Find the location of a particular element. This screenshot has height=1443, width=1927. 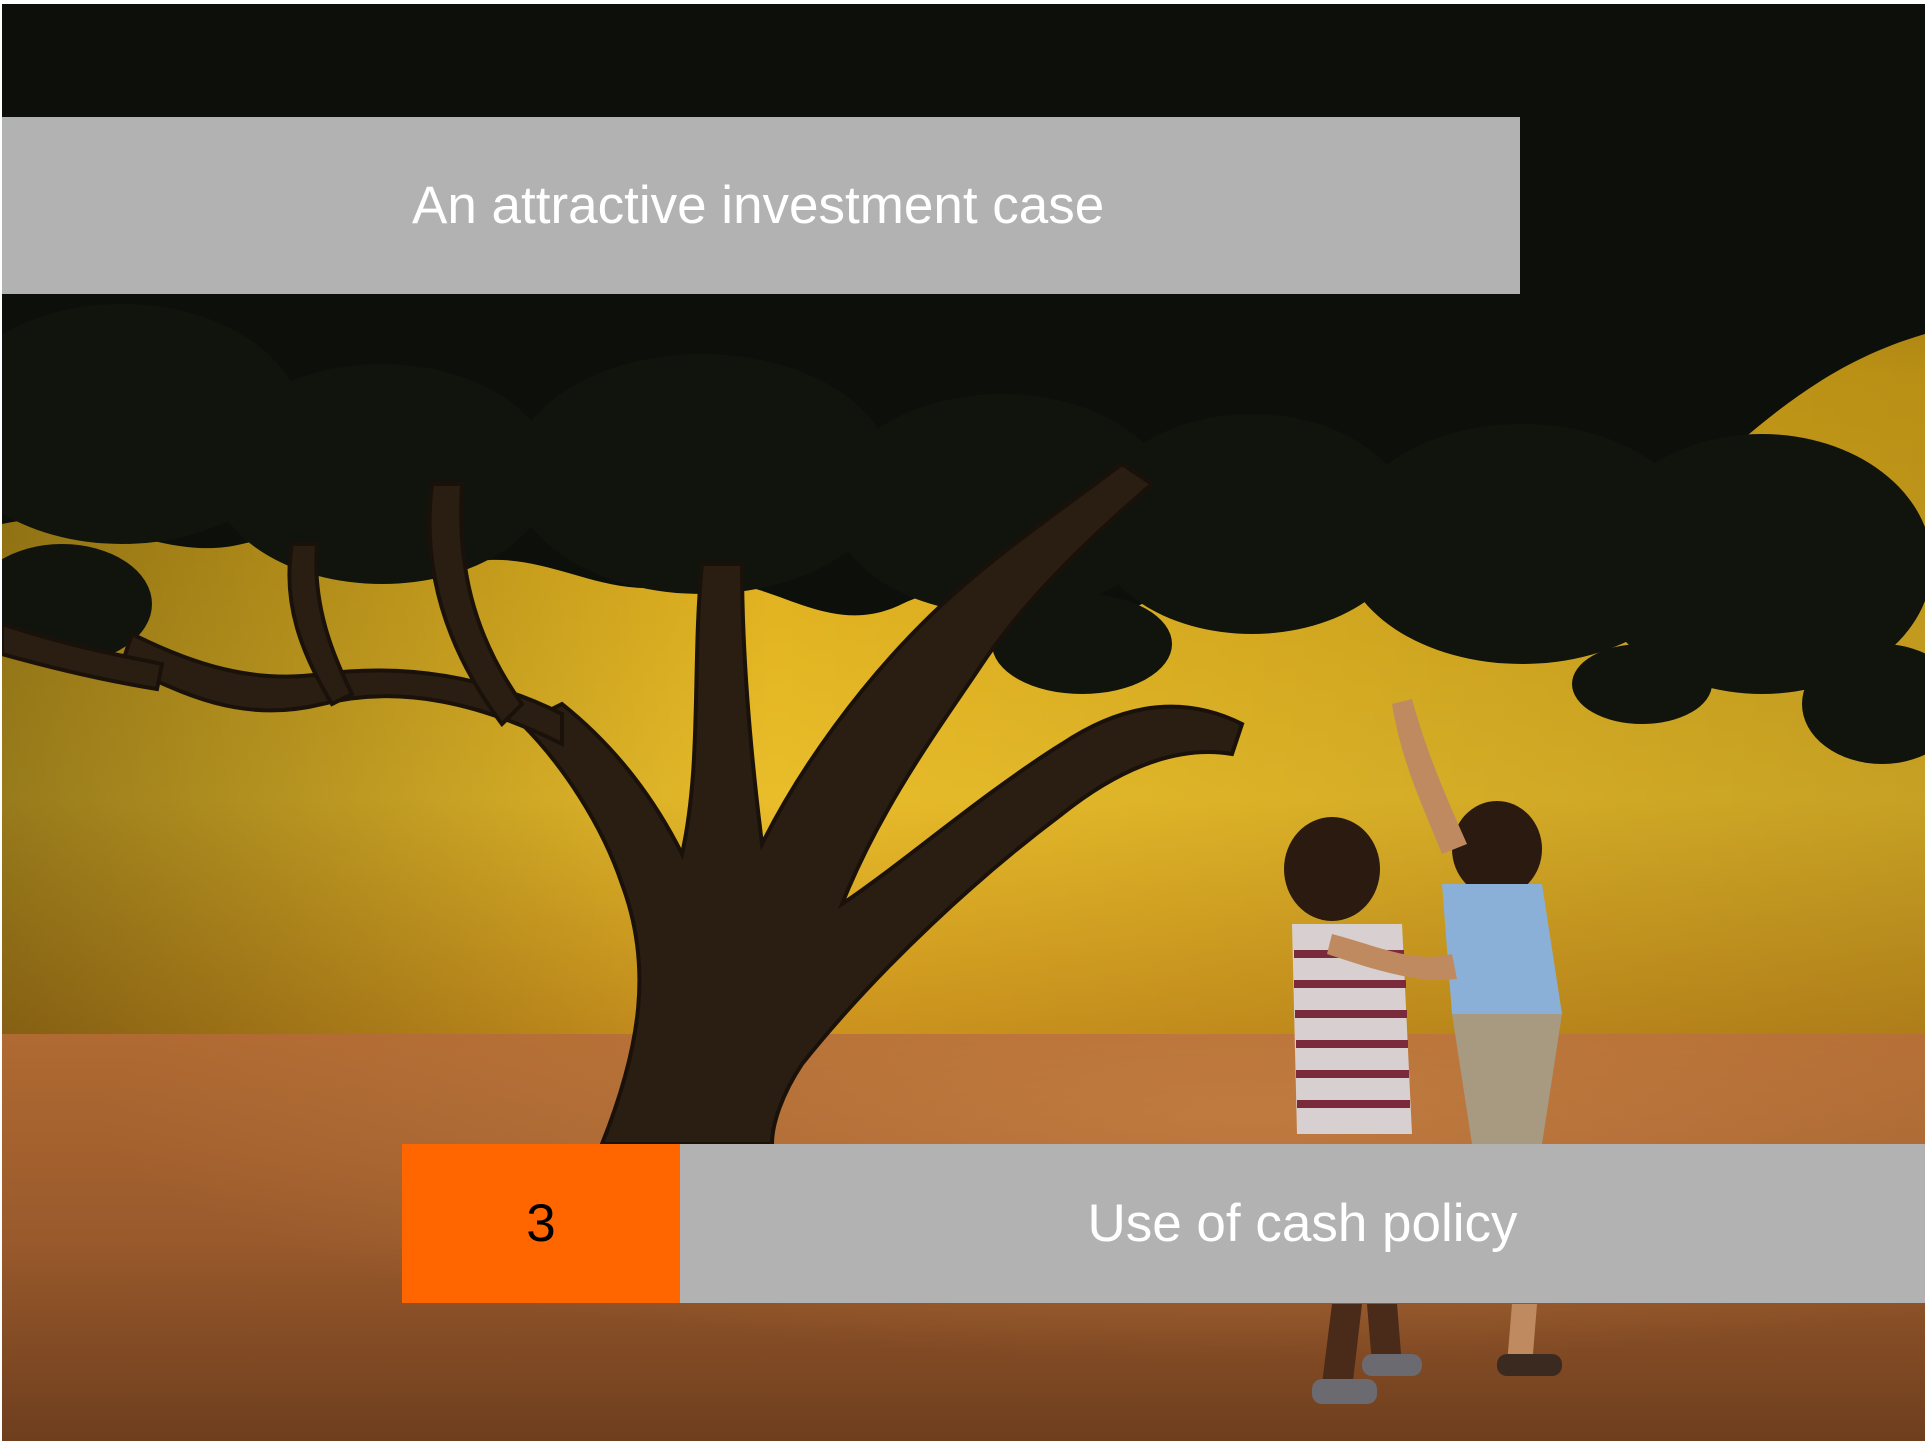

section-title: Use of cash policy is located at coordinates (1302, 1223).